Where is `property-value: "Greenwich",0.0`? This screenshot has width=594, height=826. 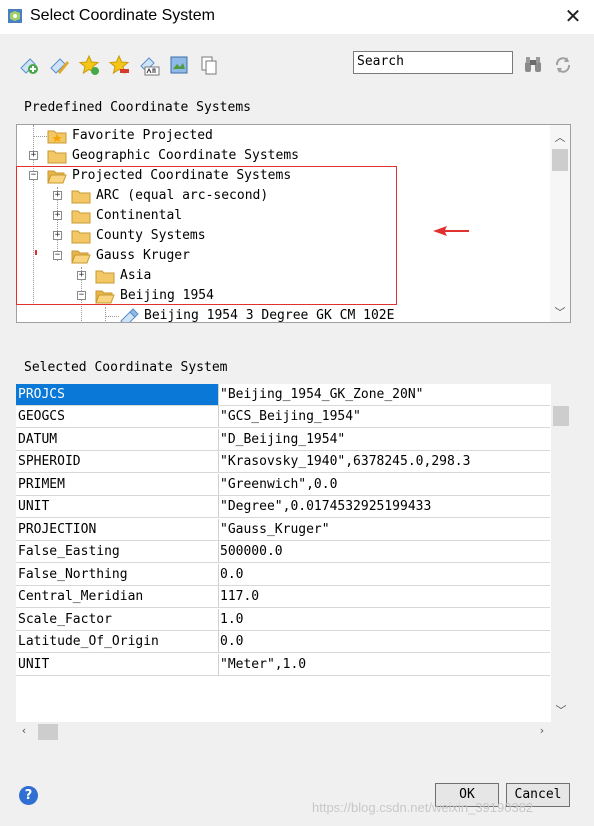 property-value: "Greenwich",0.0 is located at coordinates (279, 484).